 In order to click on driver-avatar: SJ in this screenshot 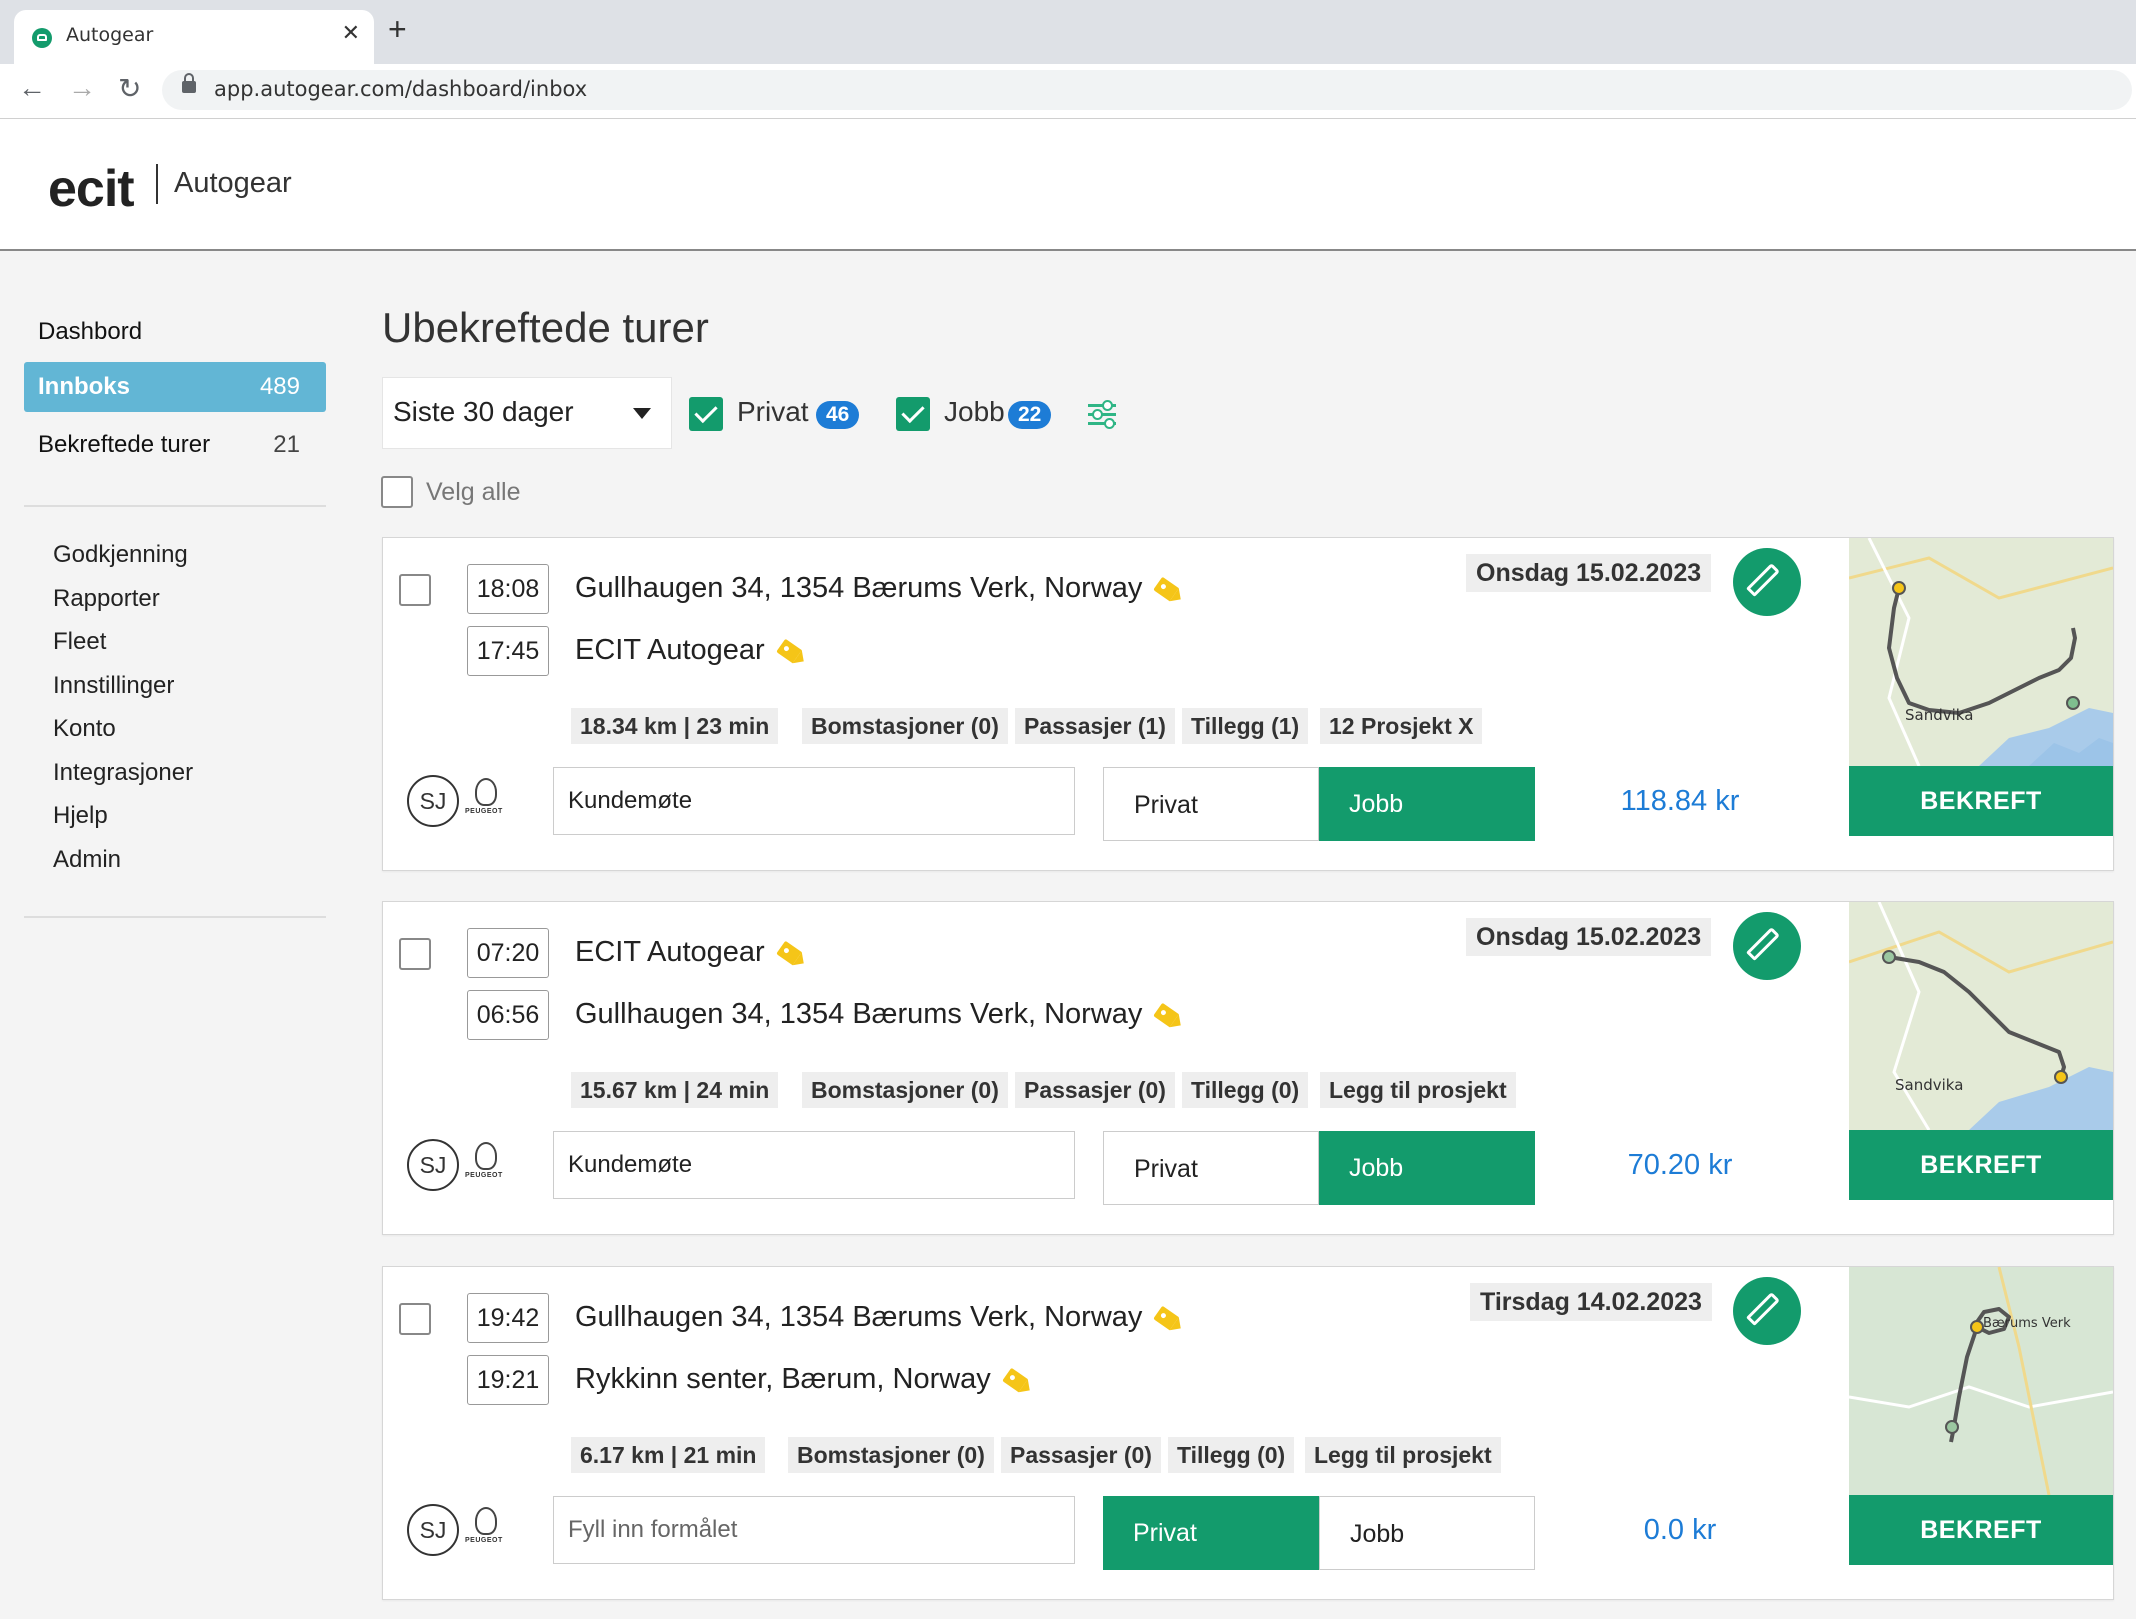, I will do `click(433, 1530)`.